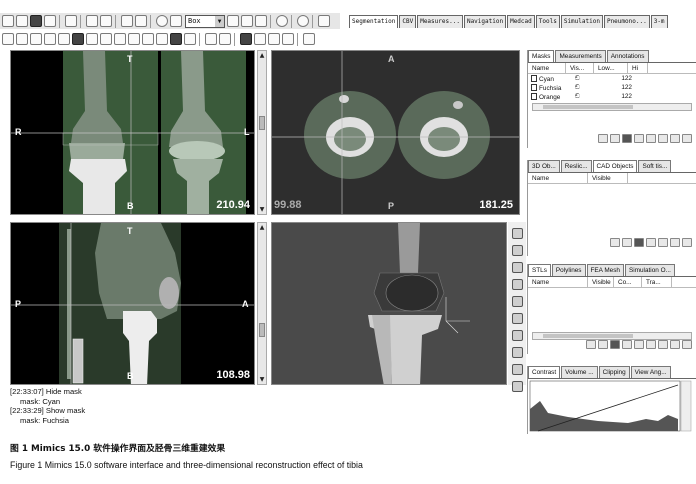 The image size is (696, 484). Describe the element at coordinates (132, 303) in the screenshot. I see `sagittal-view: T P A B 108.98` at that location.